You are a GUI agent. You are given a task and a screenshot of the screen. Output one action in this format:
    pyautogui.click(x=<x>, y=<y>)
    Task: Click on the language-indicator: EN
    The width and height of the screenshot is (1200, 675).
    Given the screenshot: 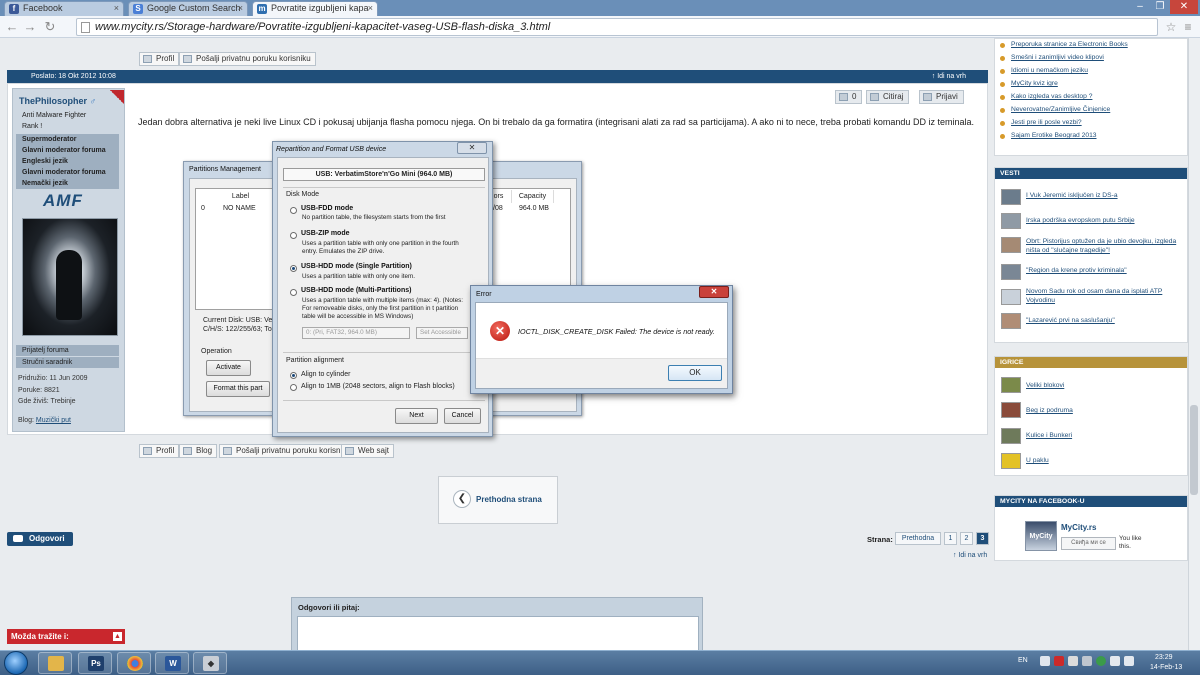 What is the action you would take?
    pyautogui.click(x=1023, y=660)
    